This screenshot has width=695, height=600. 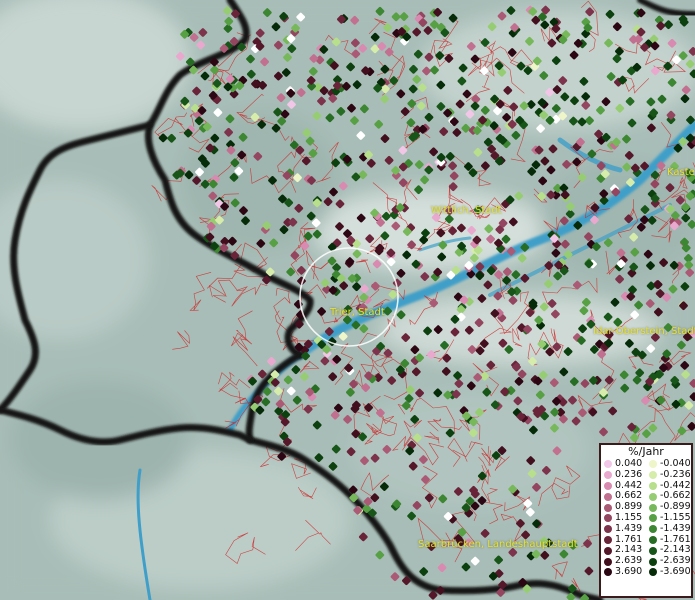 What do you see at coordinates (646, 451) in the screenshot?
I see `legend-title: %/Jahr` at bounding box center [646, 451].